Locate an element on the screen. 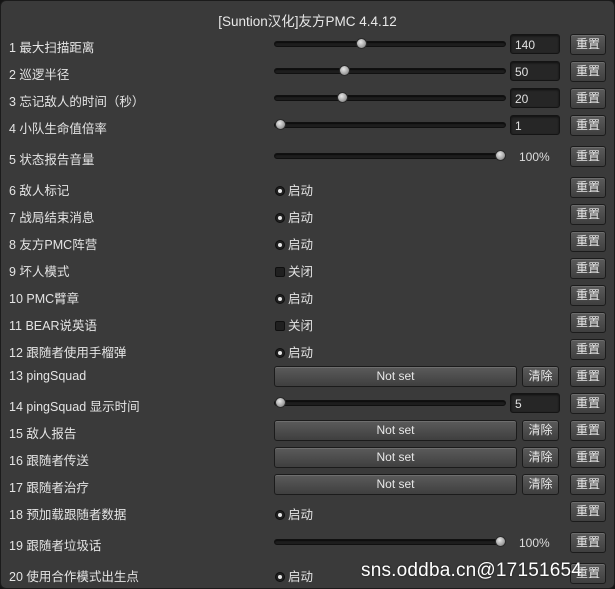  setting-row: 8 友方PMC阵营 启动 重置 is located at coordinates (307, 241).